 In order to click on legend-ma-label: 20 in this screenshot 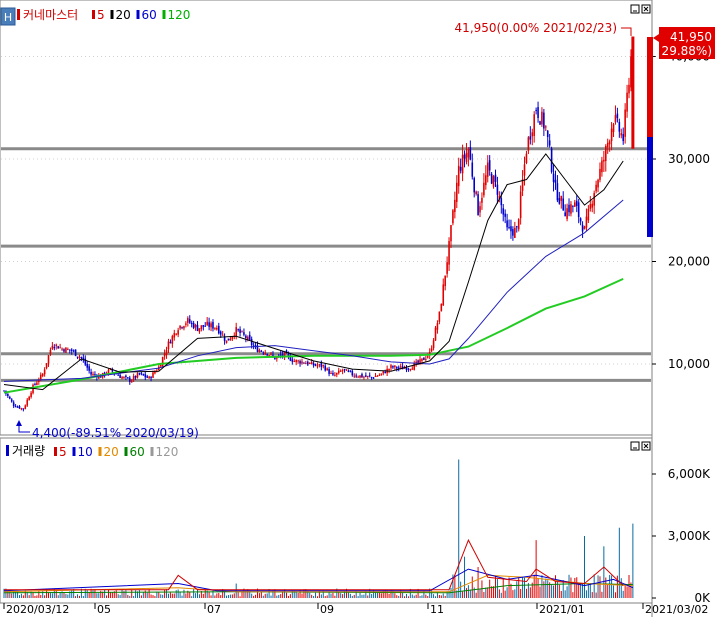, I will do `click(123, 15)`.